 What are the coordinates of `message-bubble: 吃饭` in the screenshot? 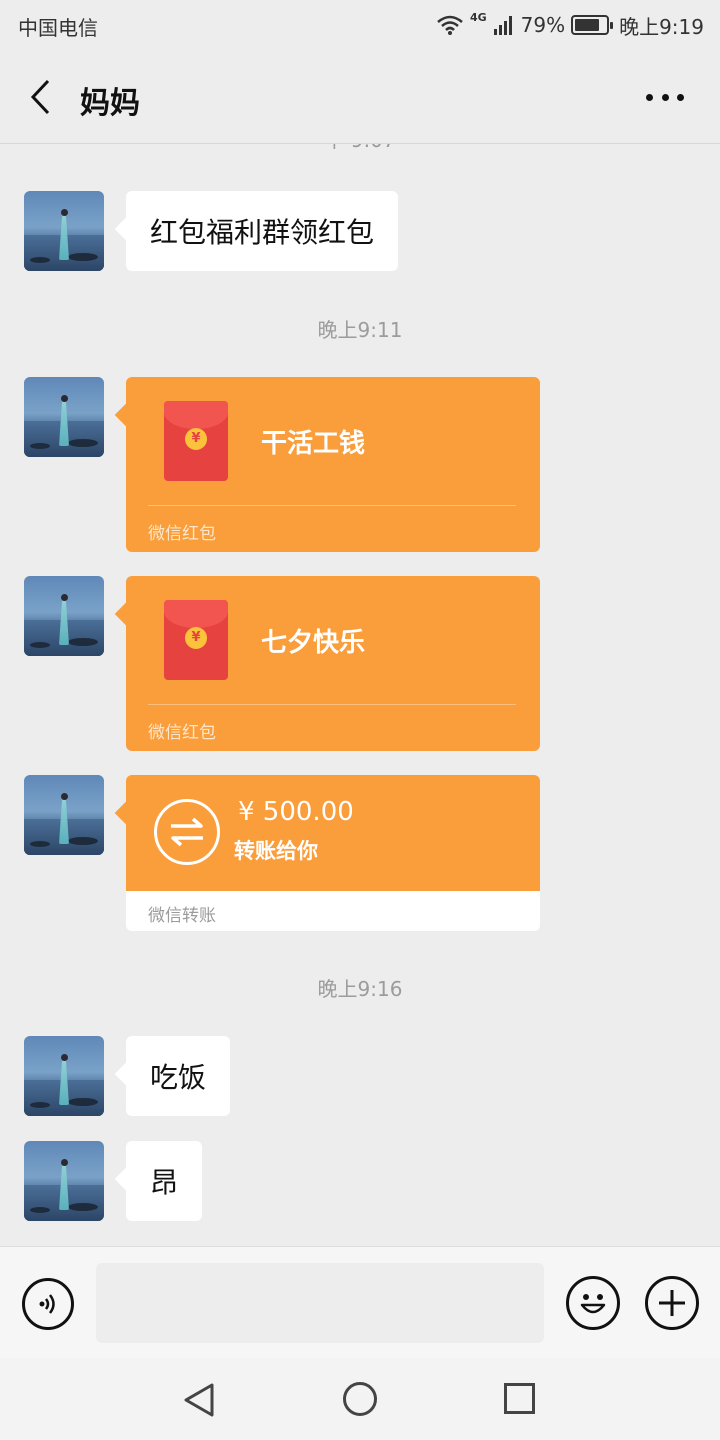 It's located at (178, 1076).